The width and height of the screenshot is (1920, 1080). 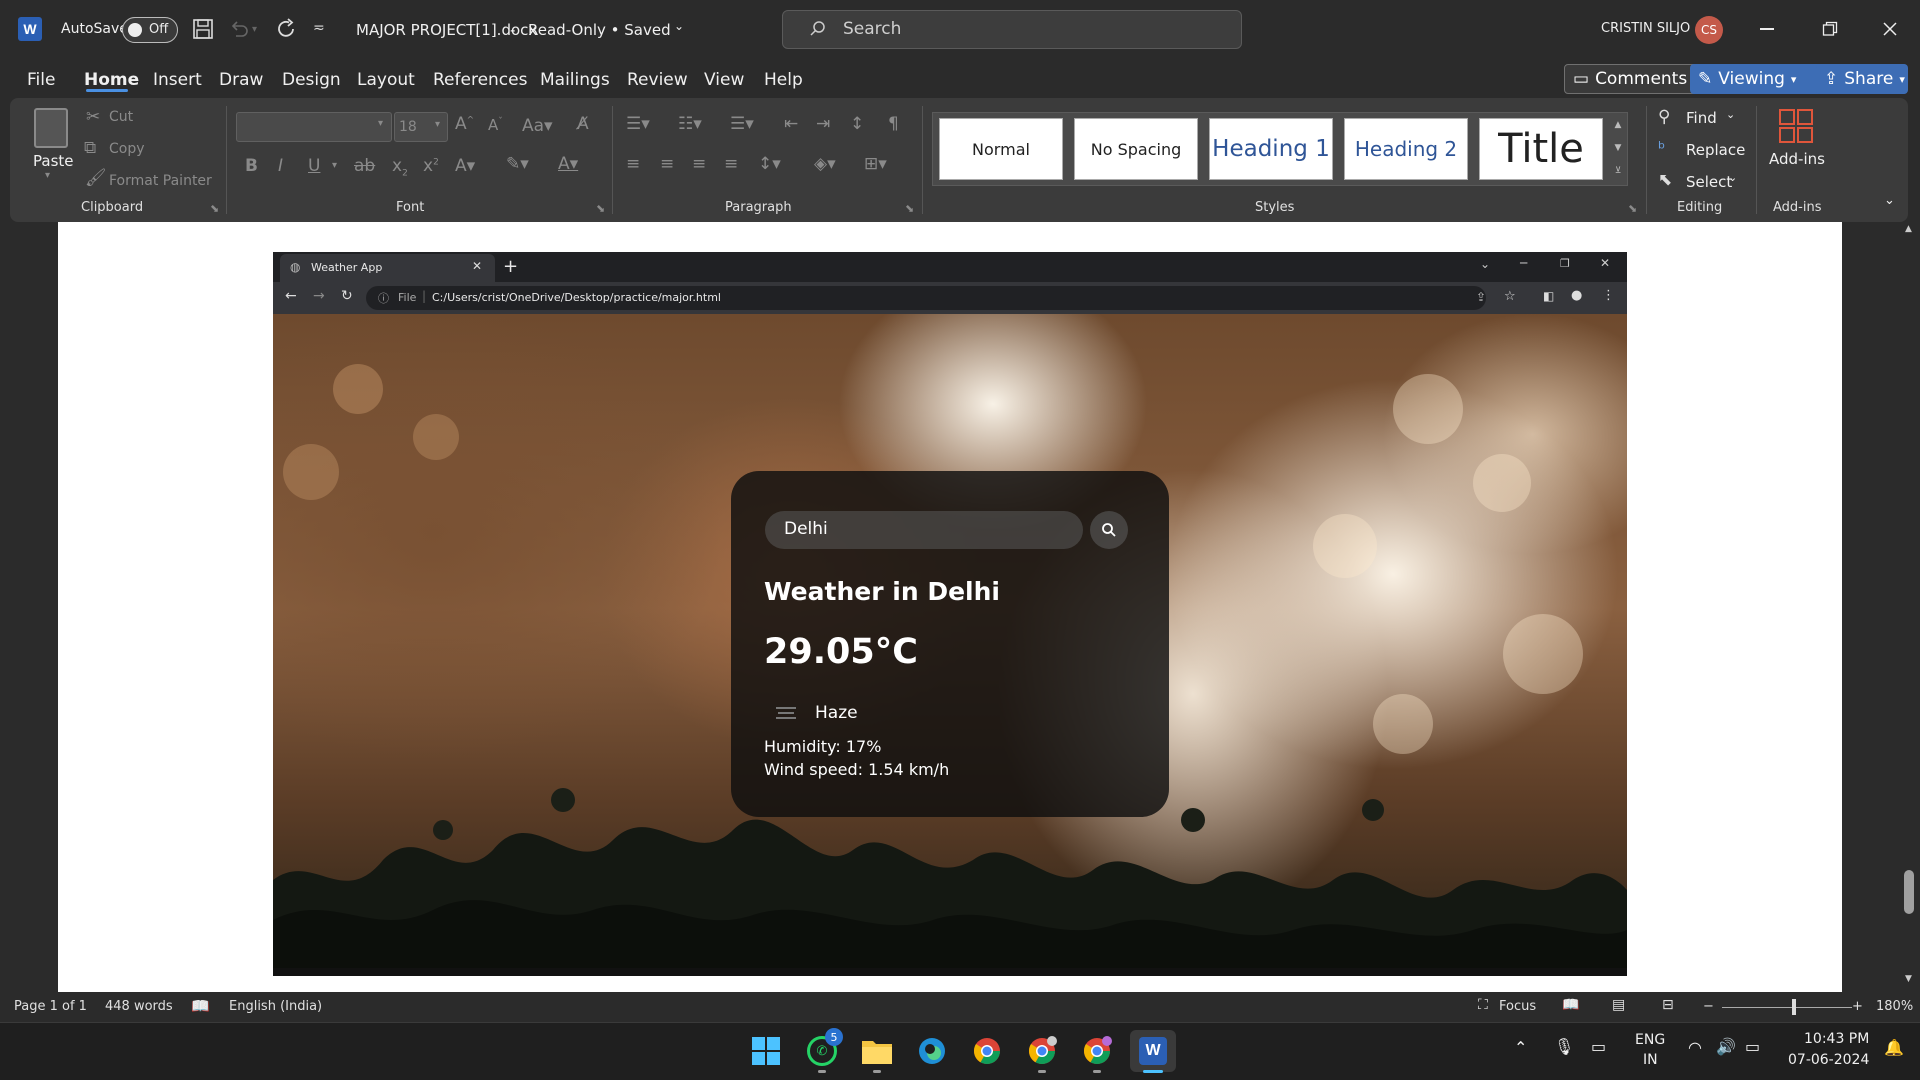 I want to click on line-spacing-icon: ↕▾, so click(x=769, y=164).